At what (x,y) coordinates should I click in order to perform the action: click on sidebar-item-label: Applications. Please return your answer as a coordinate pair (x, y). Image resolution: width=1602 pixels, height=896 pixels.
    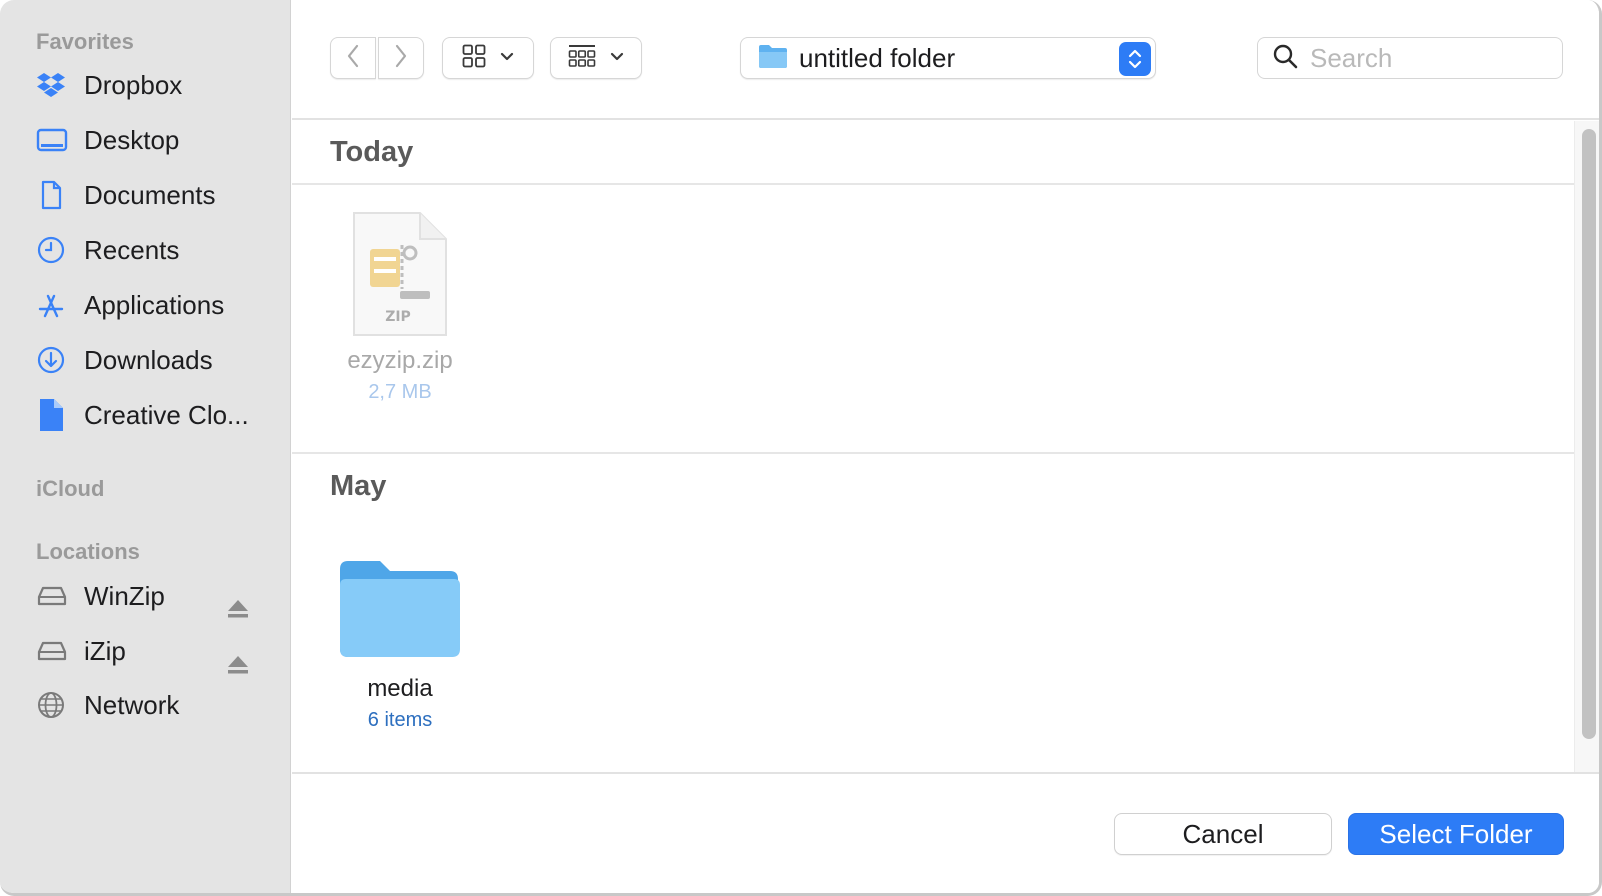
    Looking at the image, I should click on (154, 304).